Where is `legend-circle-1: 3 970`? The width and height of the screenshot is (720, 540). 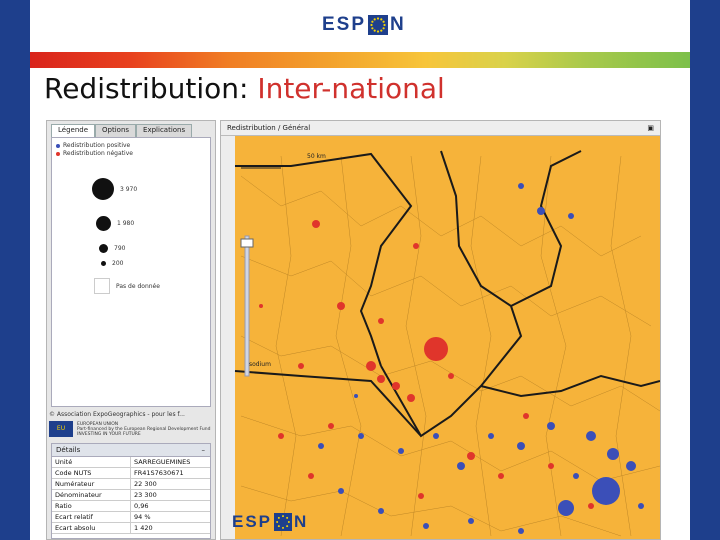 legend-circle-1: 3 970 is located at coordinates (114, 189).